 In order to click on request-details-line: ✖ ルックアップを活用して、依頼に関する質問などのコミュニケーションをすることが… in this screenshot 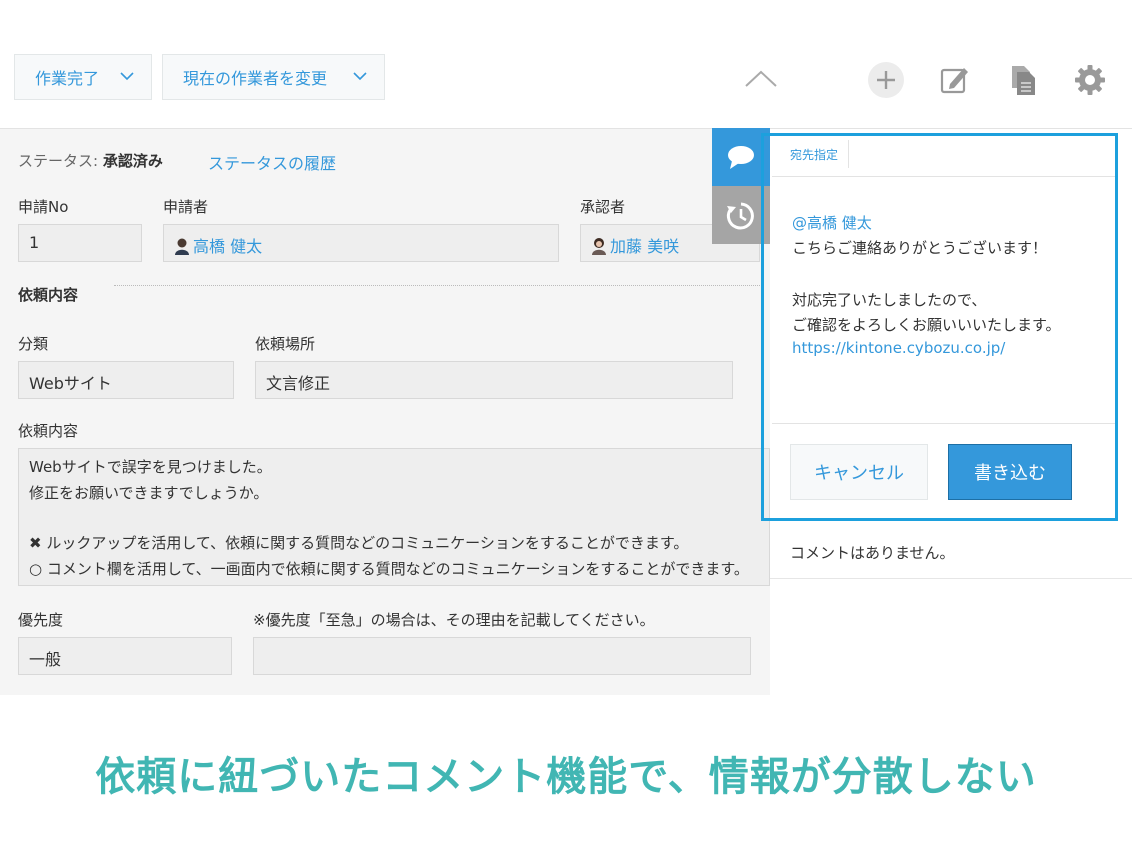, I will do `click(359, 543)`.